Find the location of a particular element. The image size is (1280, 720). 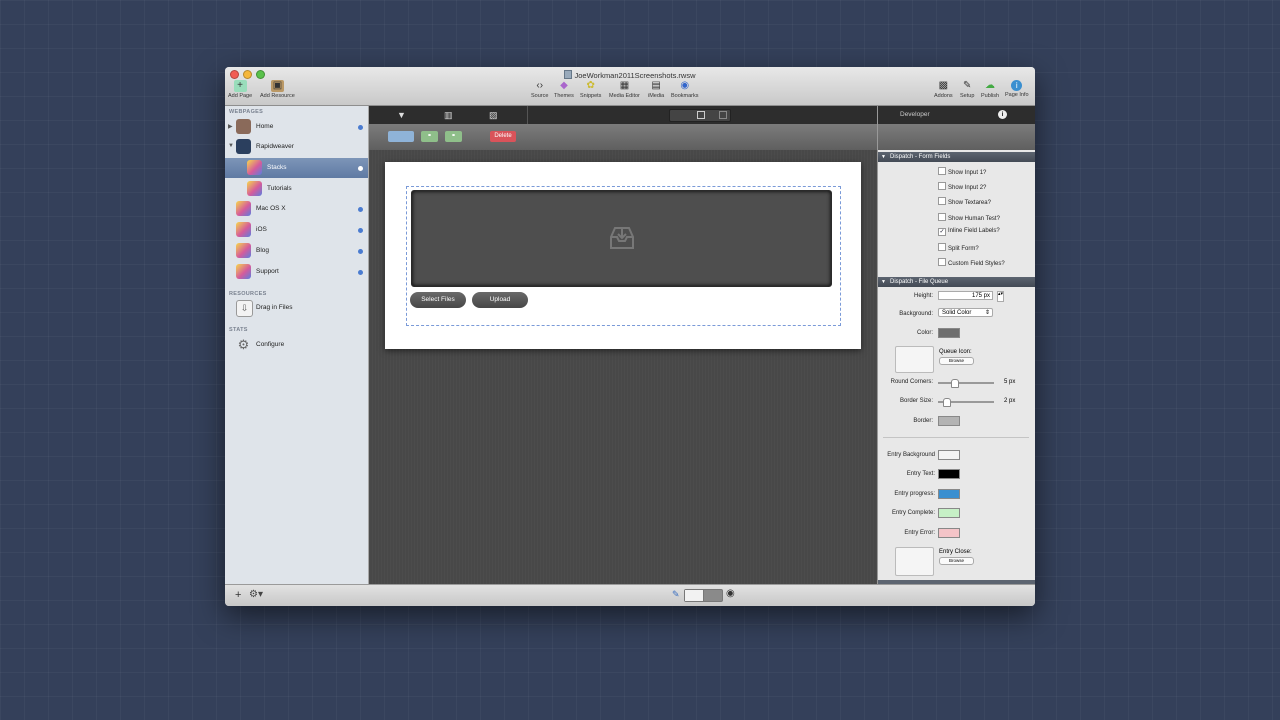

addons-icon: ▩ is located at coordinates (943, 85).